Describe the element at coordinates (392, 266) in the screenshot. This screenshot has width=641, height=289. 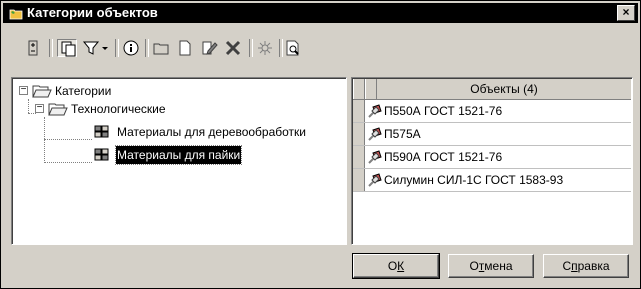
I see `ok-label: О` at that location.